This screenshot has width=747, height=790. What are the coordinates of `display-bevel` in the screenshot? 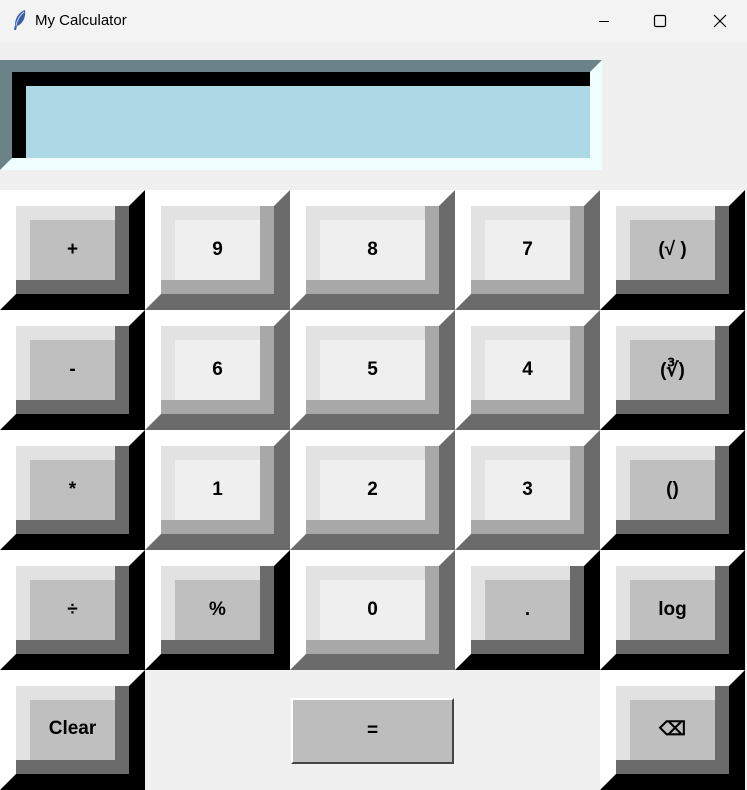 It's located at (301, 115).